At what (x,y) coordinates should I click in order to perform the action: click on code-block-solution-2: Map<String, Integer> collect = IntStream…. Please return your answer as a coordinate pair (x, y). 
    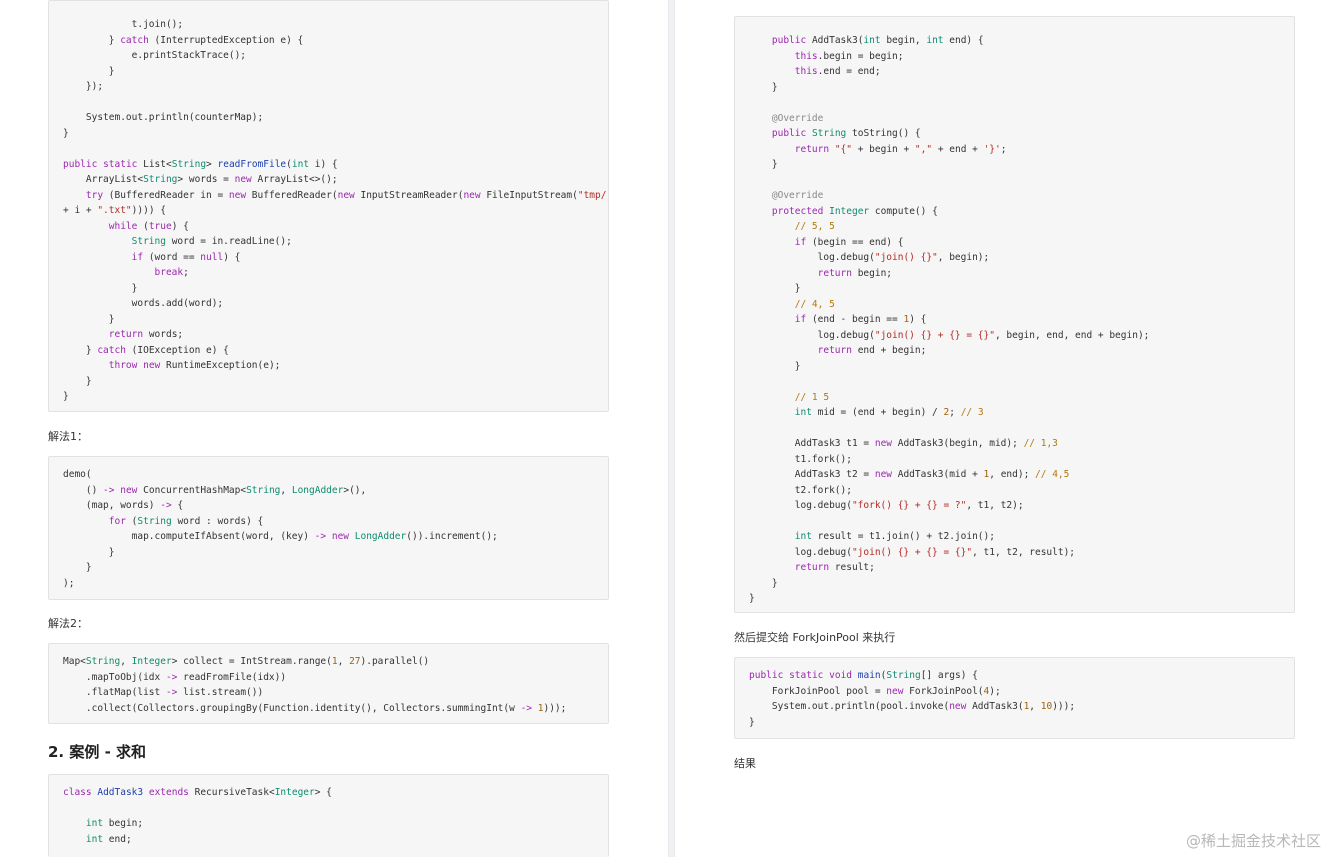
    Looking at the image, I should click on (328, 683).